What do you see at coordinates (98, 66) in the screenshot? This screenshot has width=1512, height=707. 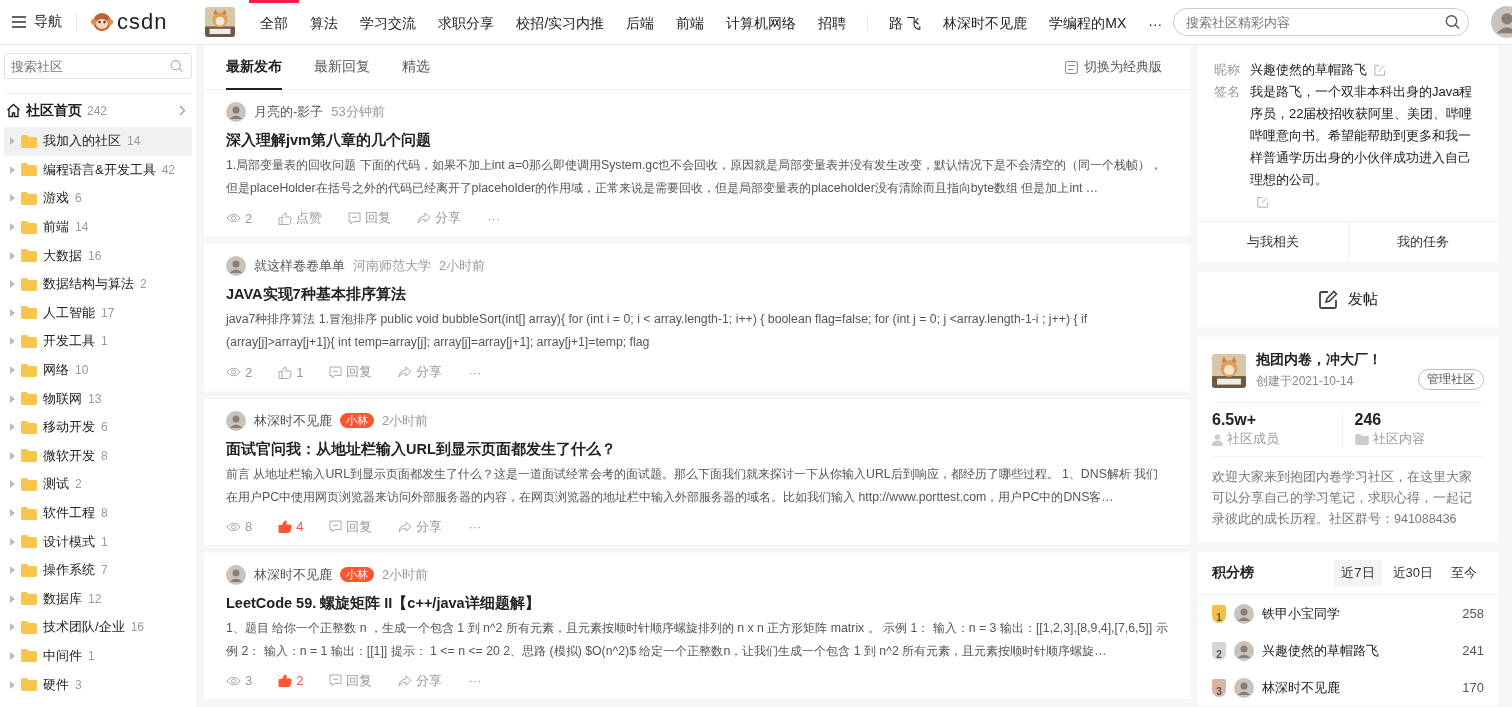 I see `search-field: 搜索社区` at bounding box center [98, 66].